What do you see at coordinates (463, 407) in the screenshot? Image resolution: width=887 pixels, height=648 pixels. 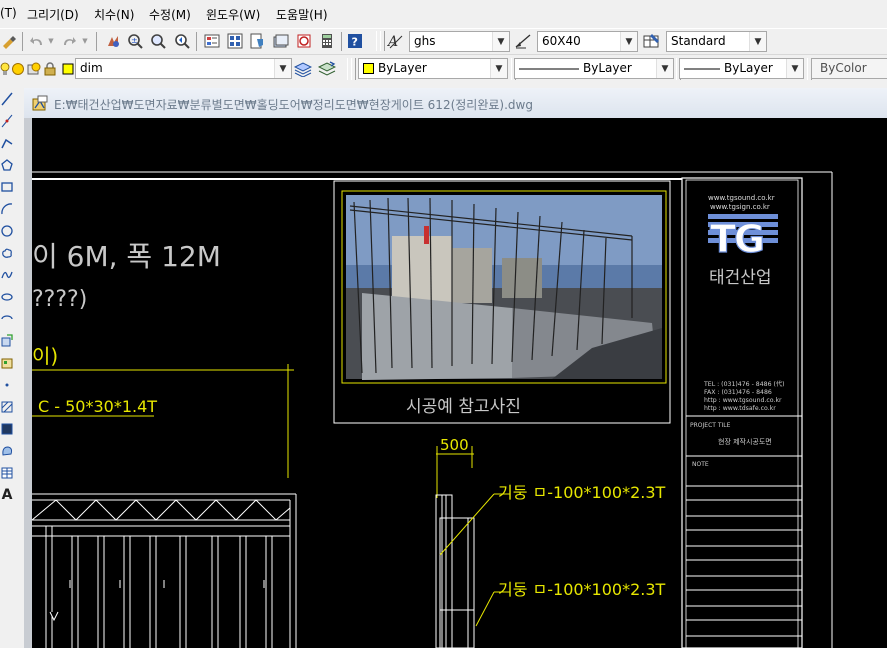 I see `photo-caption: 시공예 참고사진` at bounding box center [463, 407].